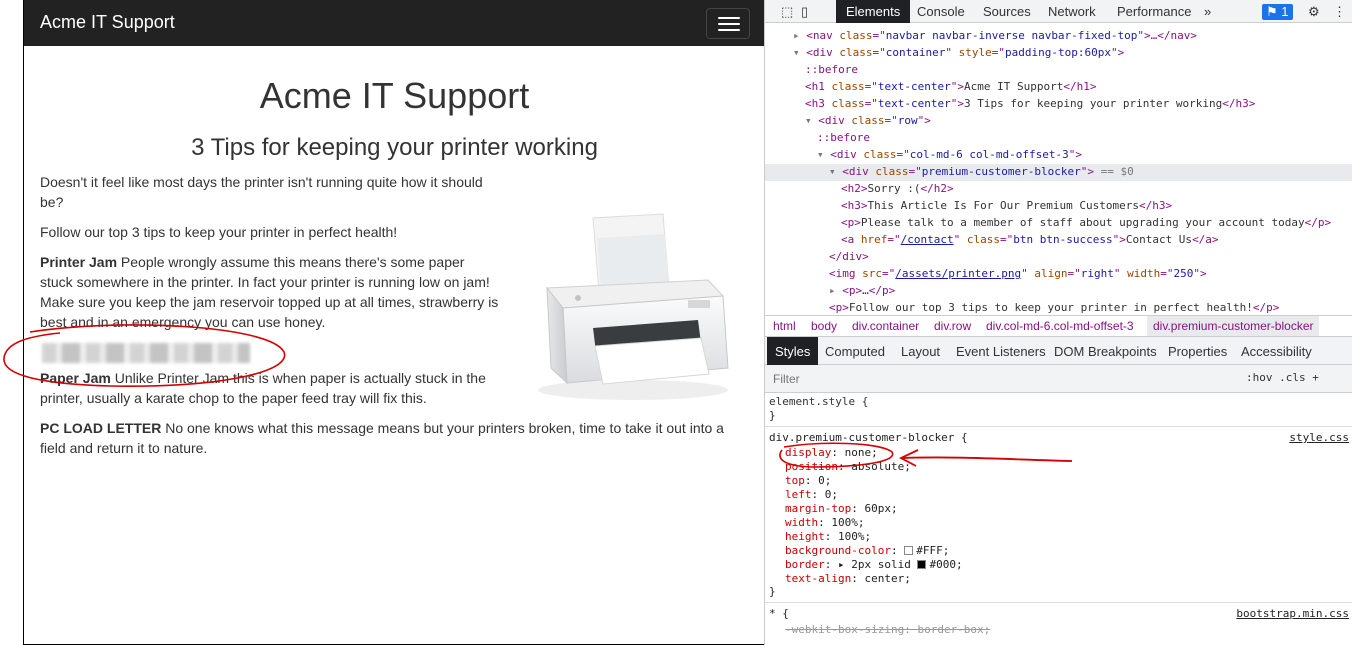 The image size is (1352, 645). What do you see at coordinates (867, 551) in the screenshot?
I see `css-property-background-color: background-color: #FFF;` at bounding box center [867, 551].